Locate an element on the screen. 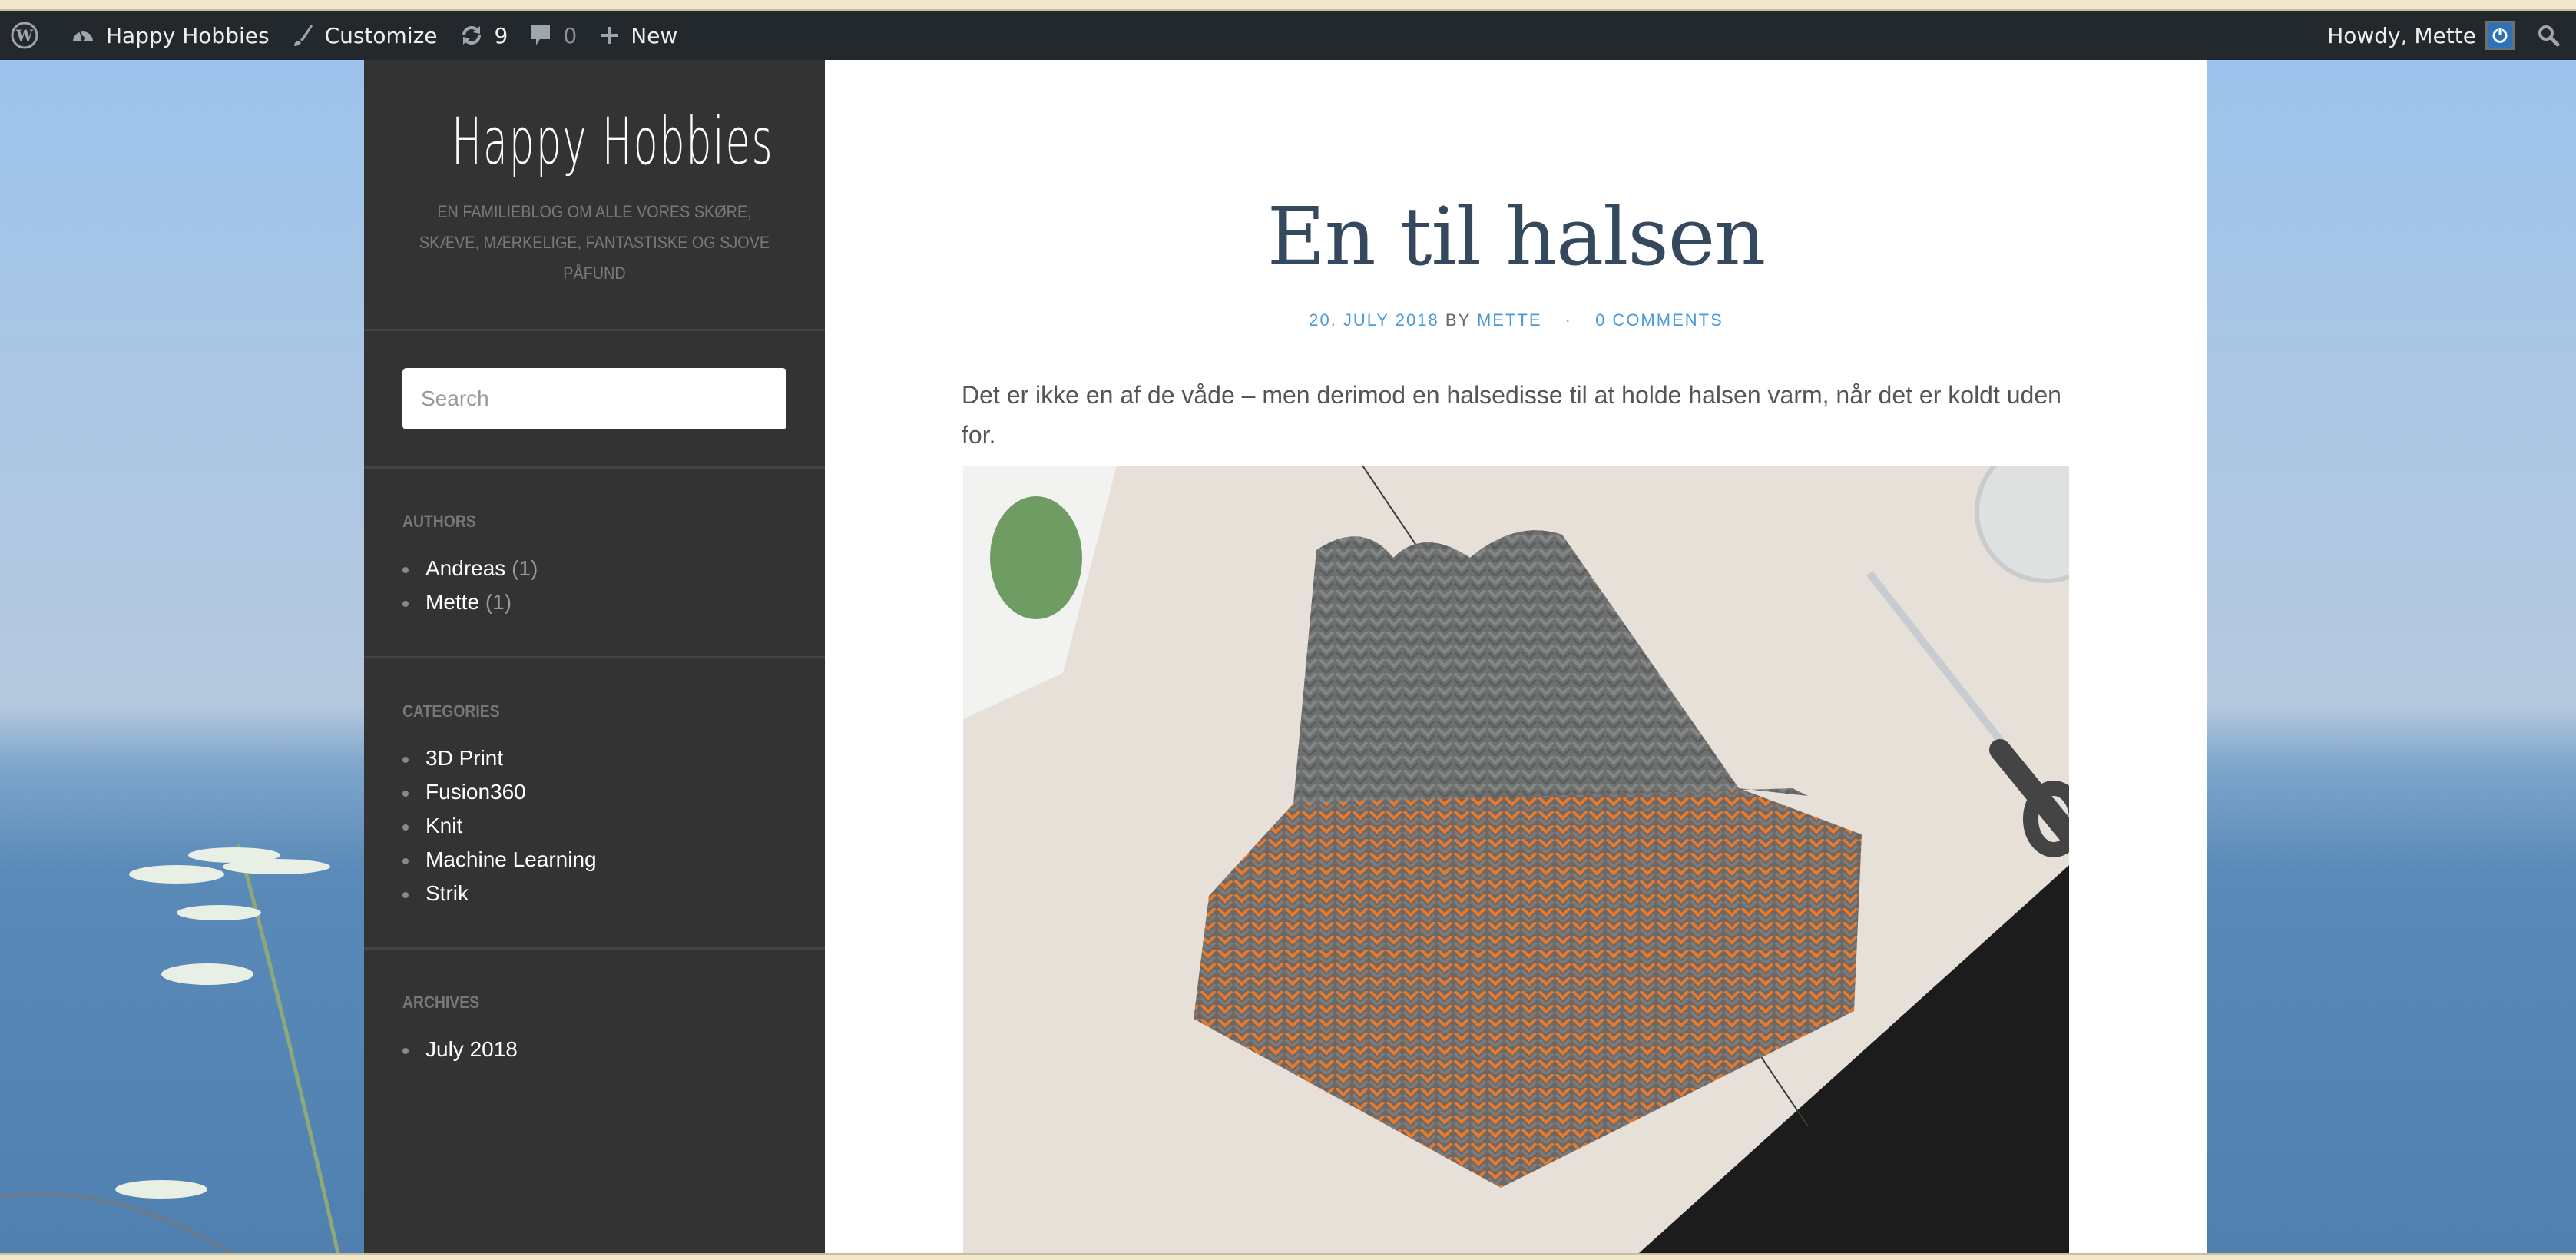 The width and height of the screenshot is (2576, 1260). search-icon is located at coordinates (2548, 35).